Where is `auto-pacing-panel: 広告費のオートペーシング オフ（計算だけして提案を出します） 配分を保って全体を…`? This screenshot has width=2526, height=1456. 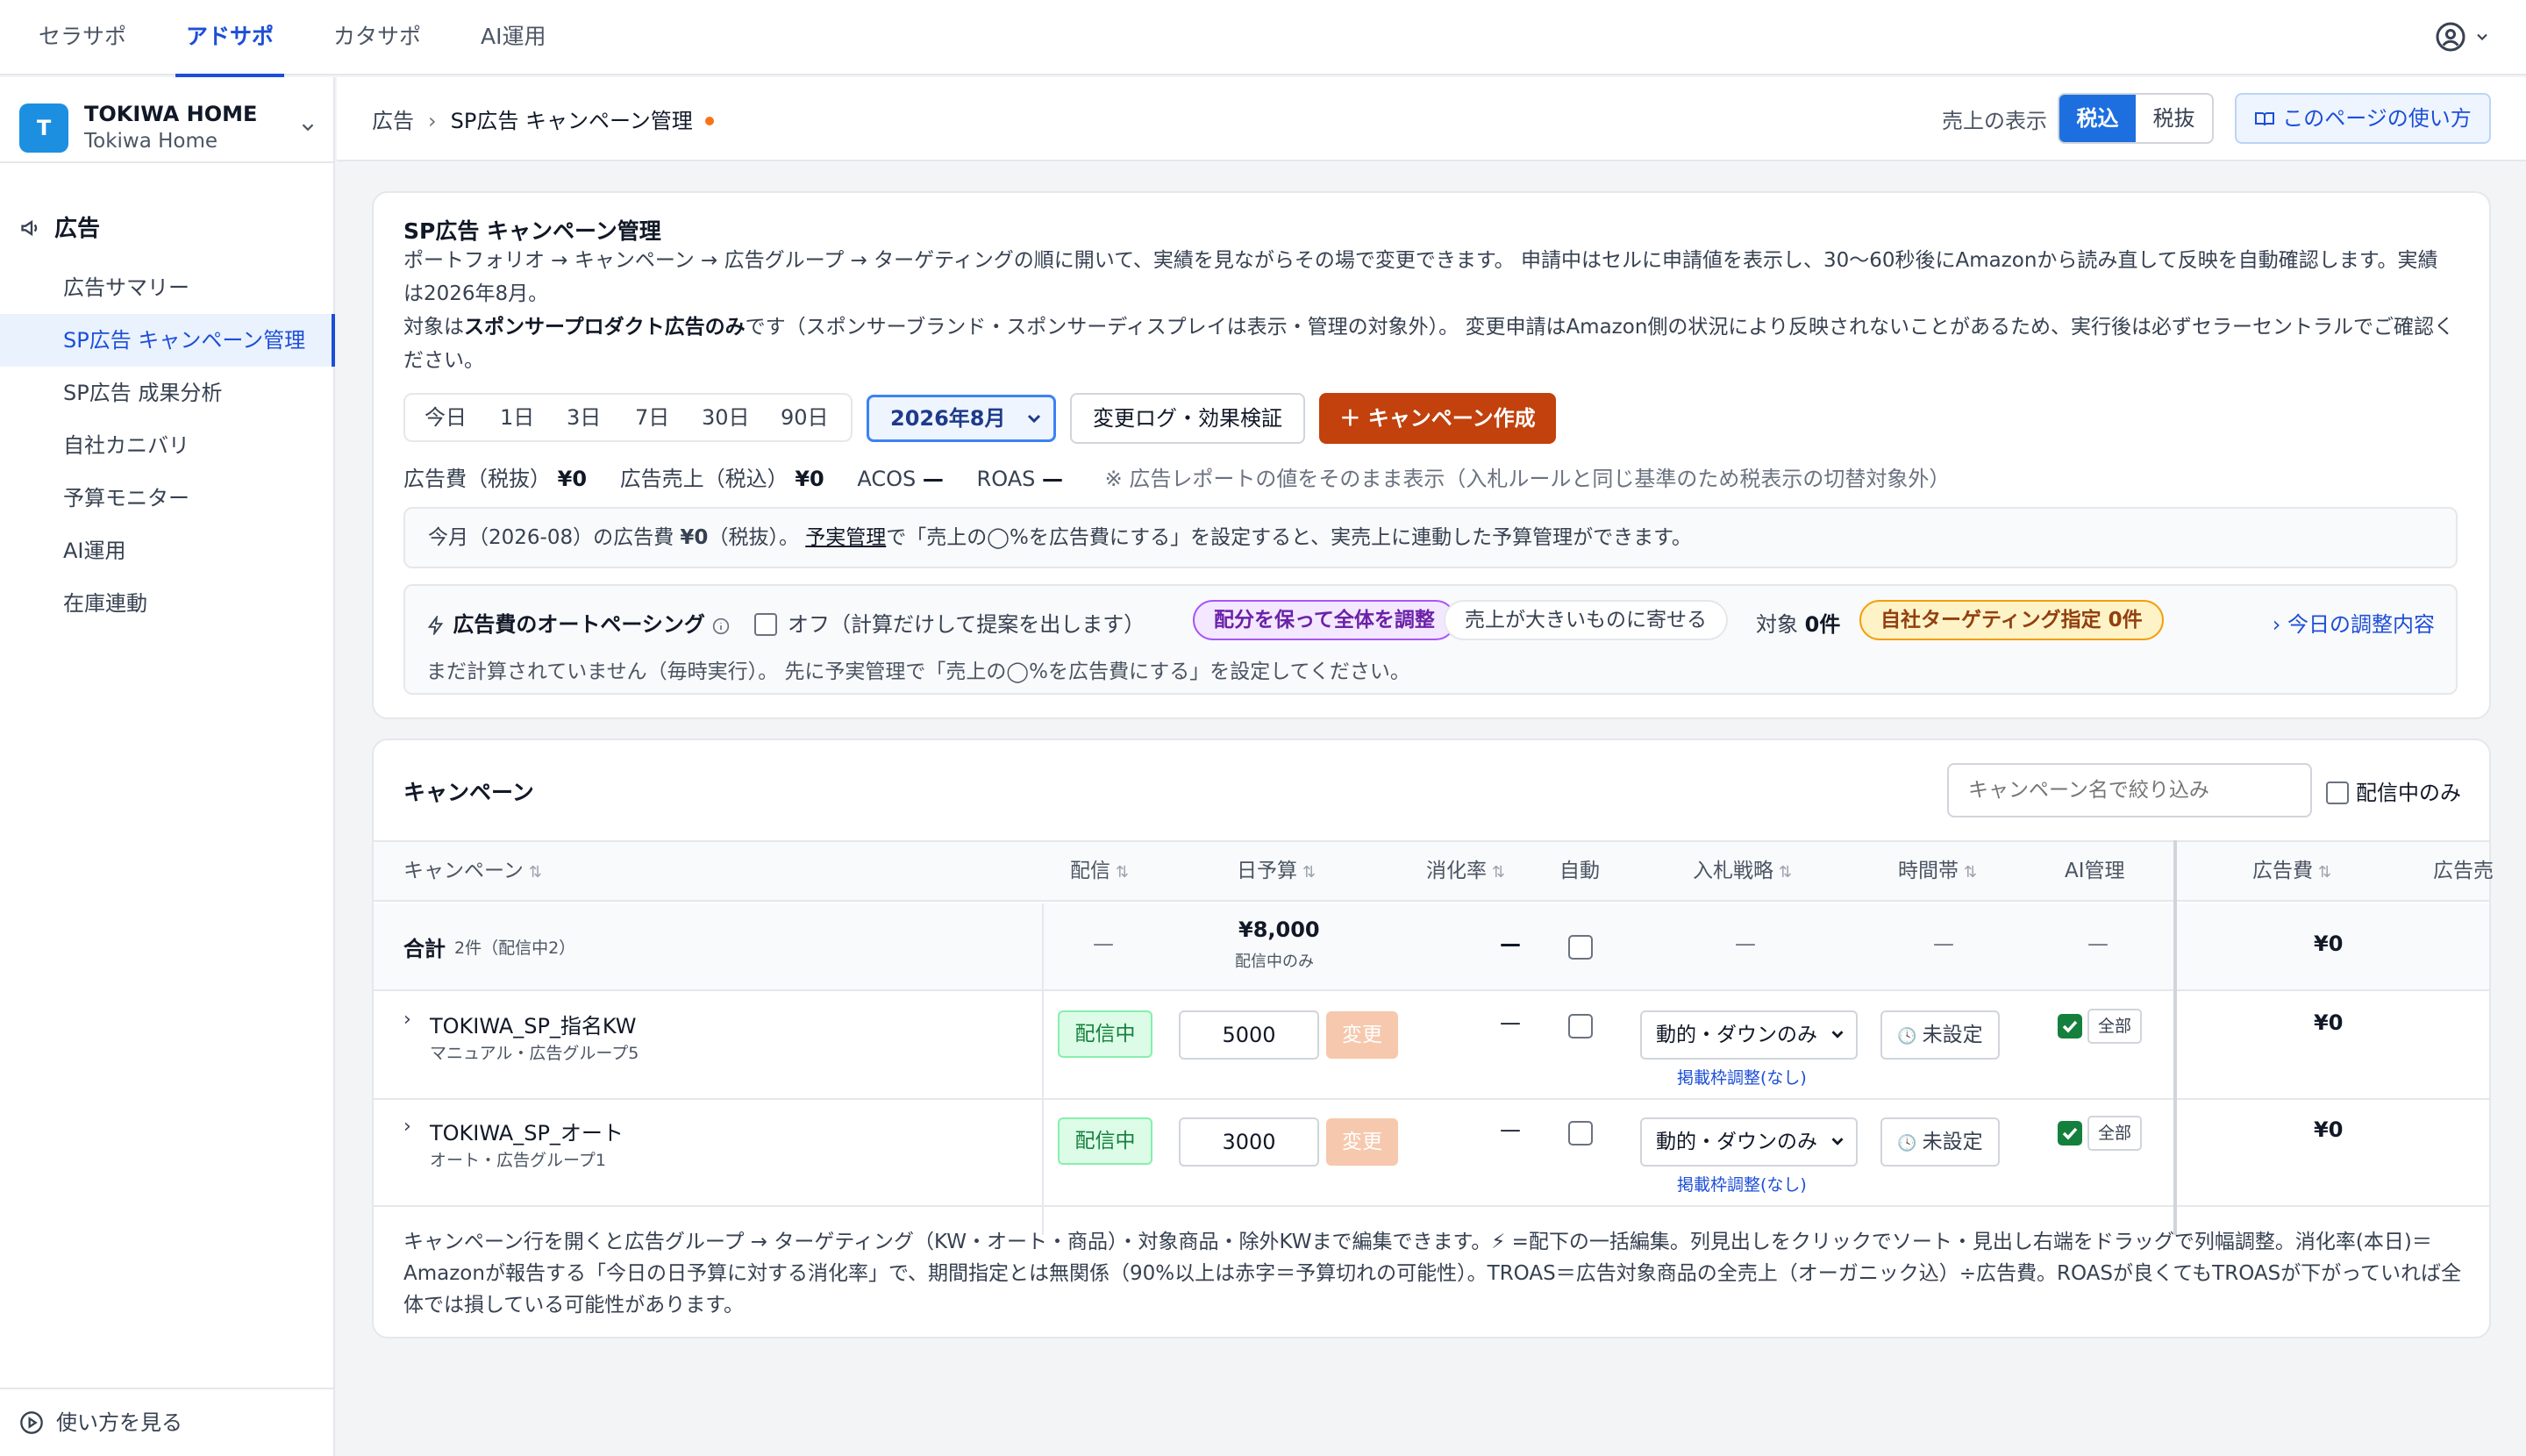
auto-pacing-panel: 広告費のオートペーシング オフ（計算だけして提案を出します） 配分を保って全体を… is located at coordinates (1430, 639).